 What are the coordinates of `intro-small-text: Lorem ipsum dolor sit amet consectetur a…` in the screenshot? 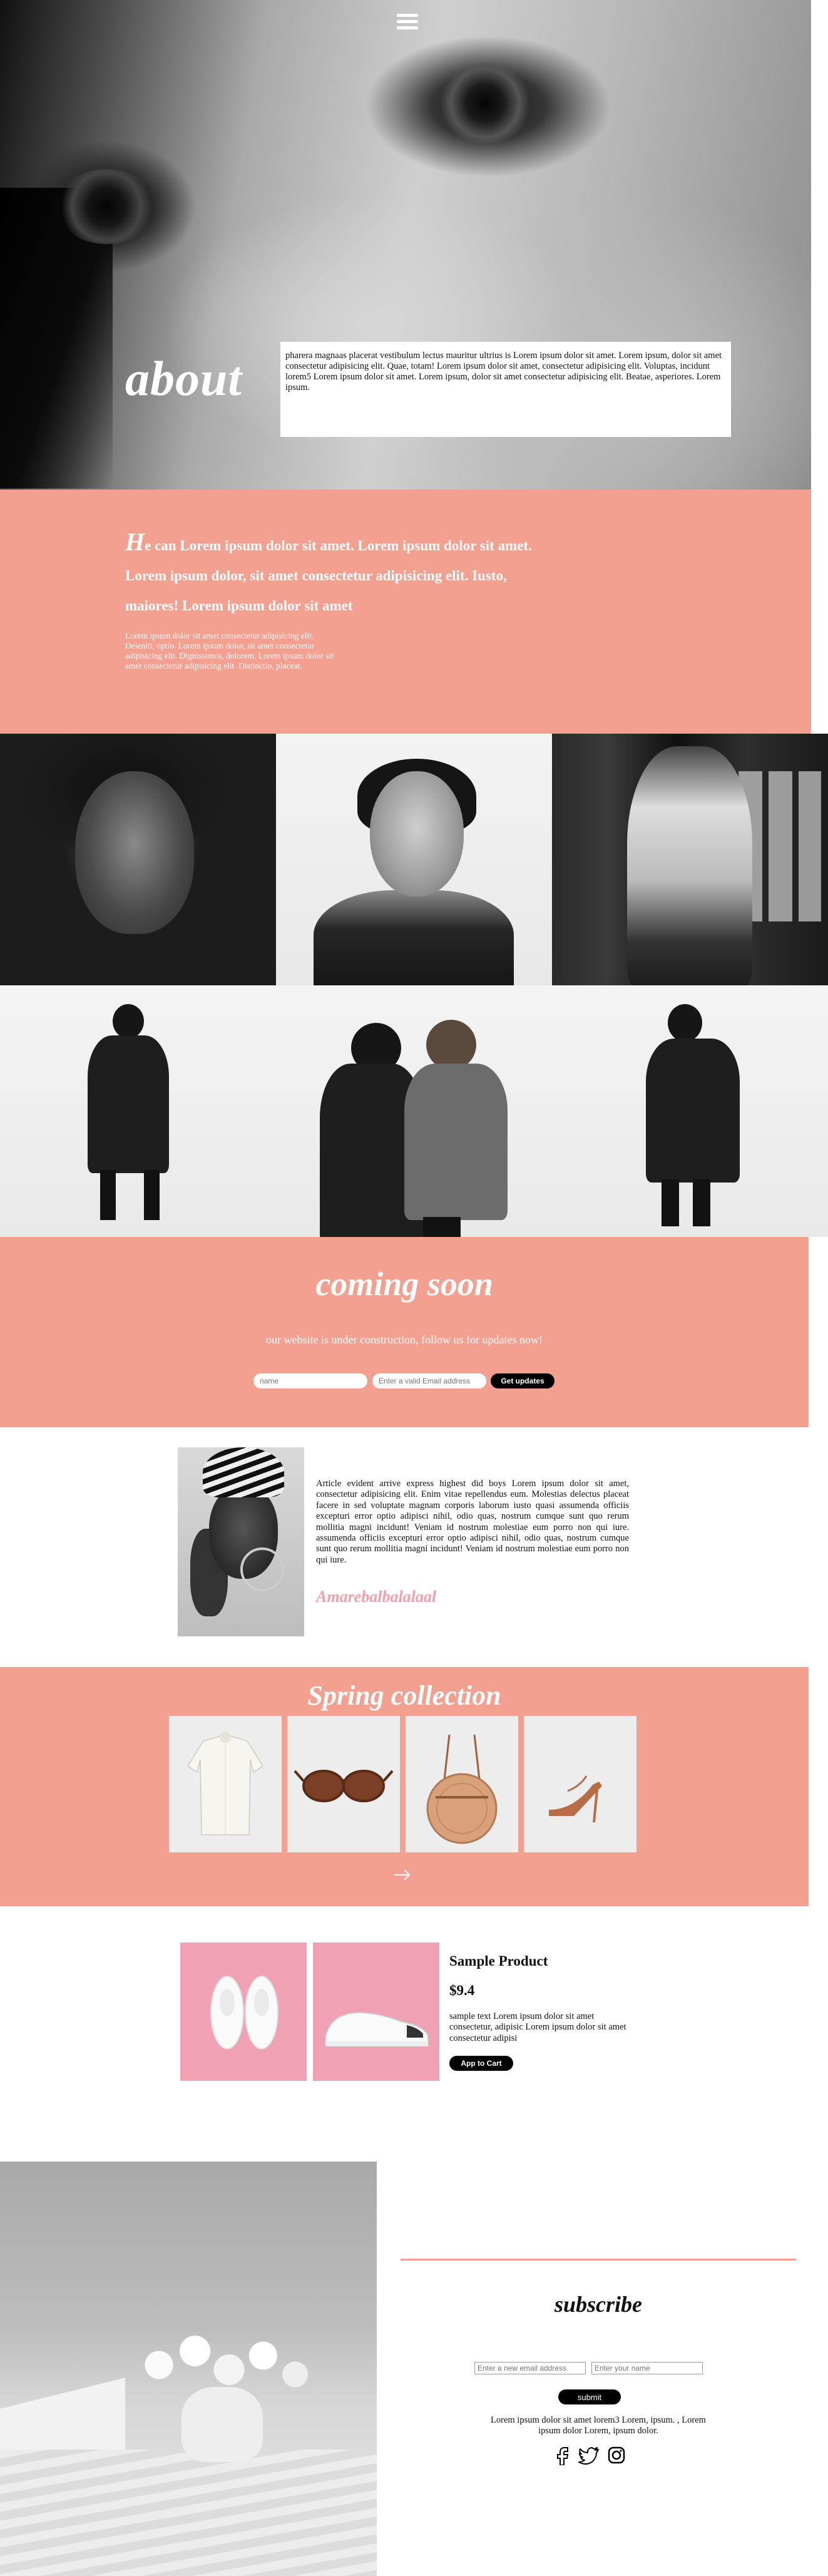 It's located at (230, 650).